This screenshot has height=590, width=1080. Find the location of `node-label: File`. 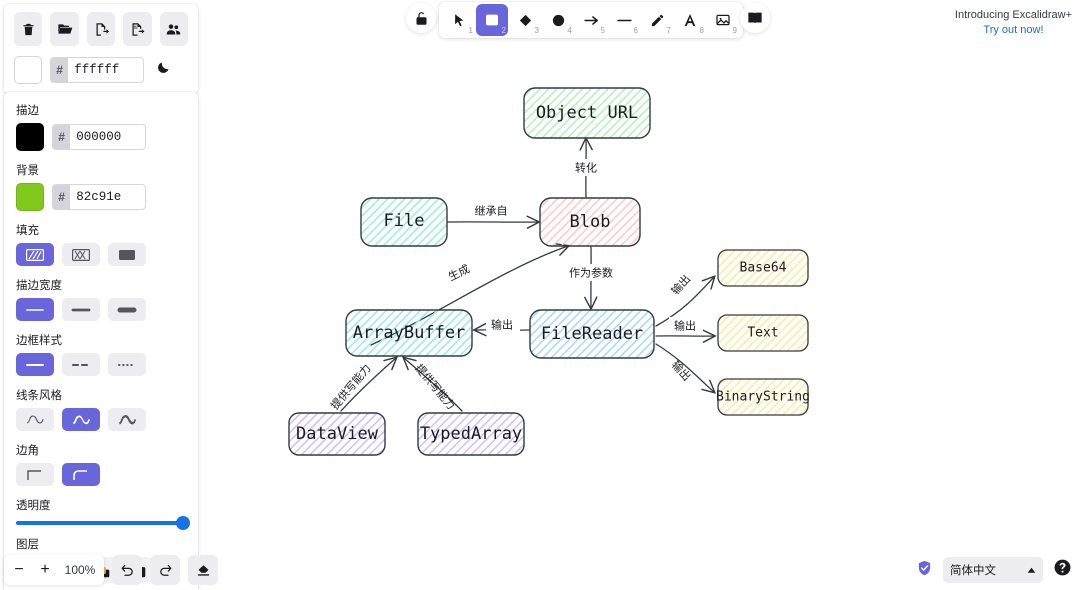

node-label: File is located at coordinates (404, 221).